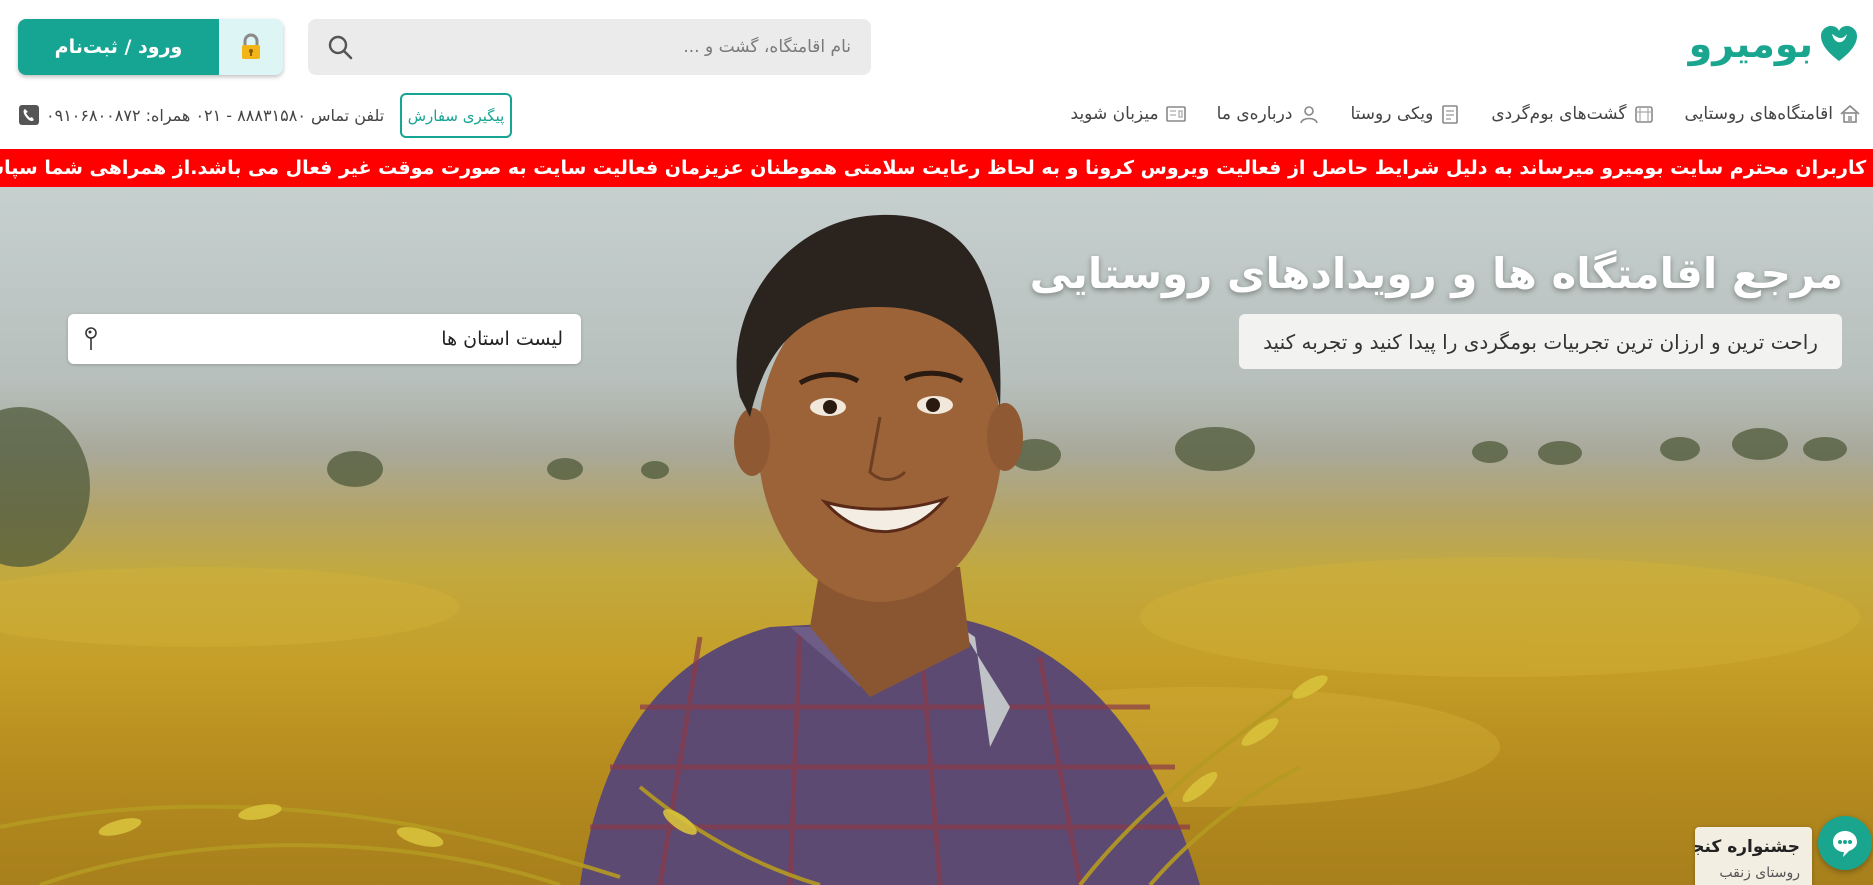  I want to click on house-icon, so click(1850, 113).